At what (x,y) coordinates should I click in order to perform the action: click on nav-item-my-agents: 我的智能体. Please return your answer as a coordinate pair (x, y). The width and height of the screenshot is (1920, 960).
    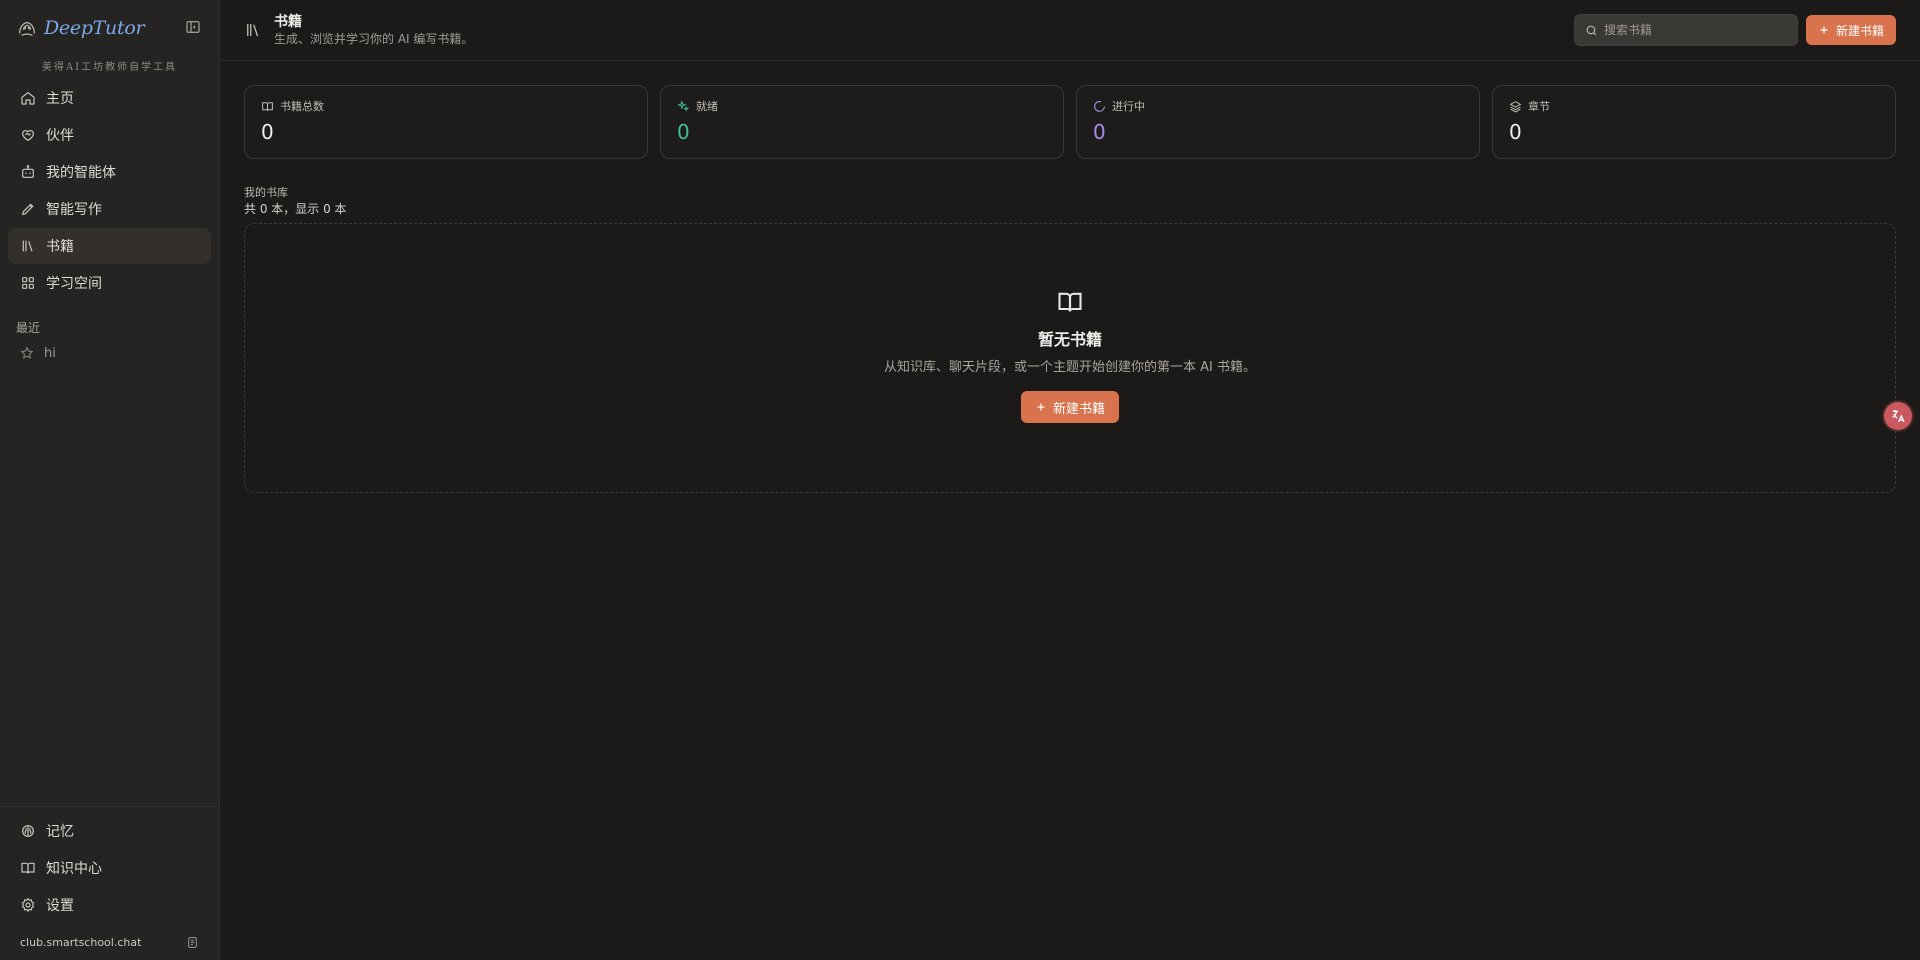
    Looking at the image, I should click on (109, 172).